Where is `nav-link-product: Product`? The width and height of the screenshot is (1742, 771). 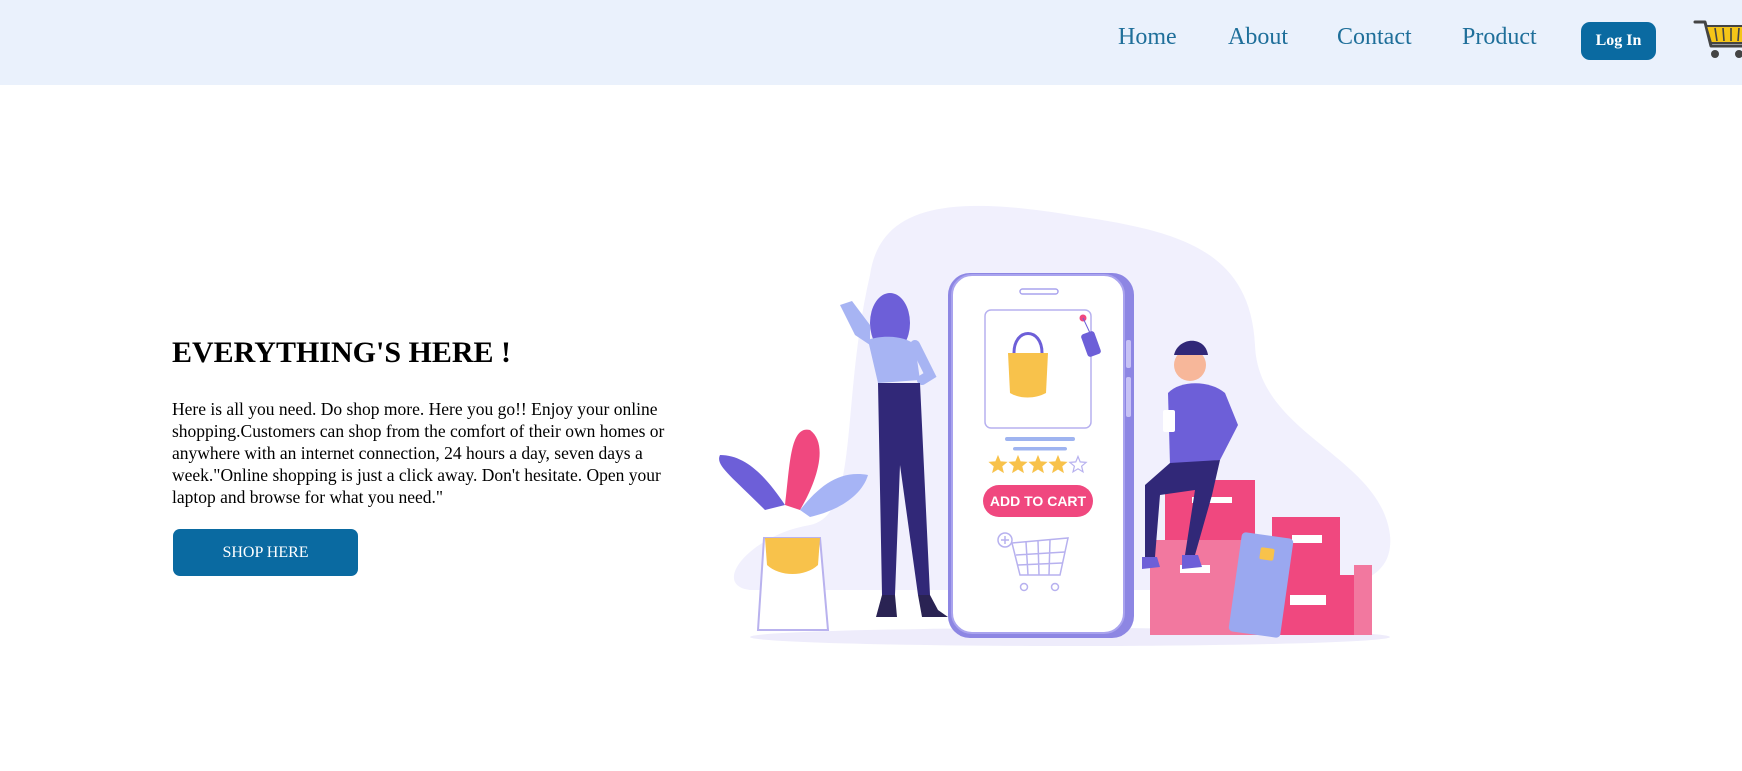
nav-link-product: Product is located at coordinates (1499, 37).